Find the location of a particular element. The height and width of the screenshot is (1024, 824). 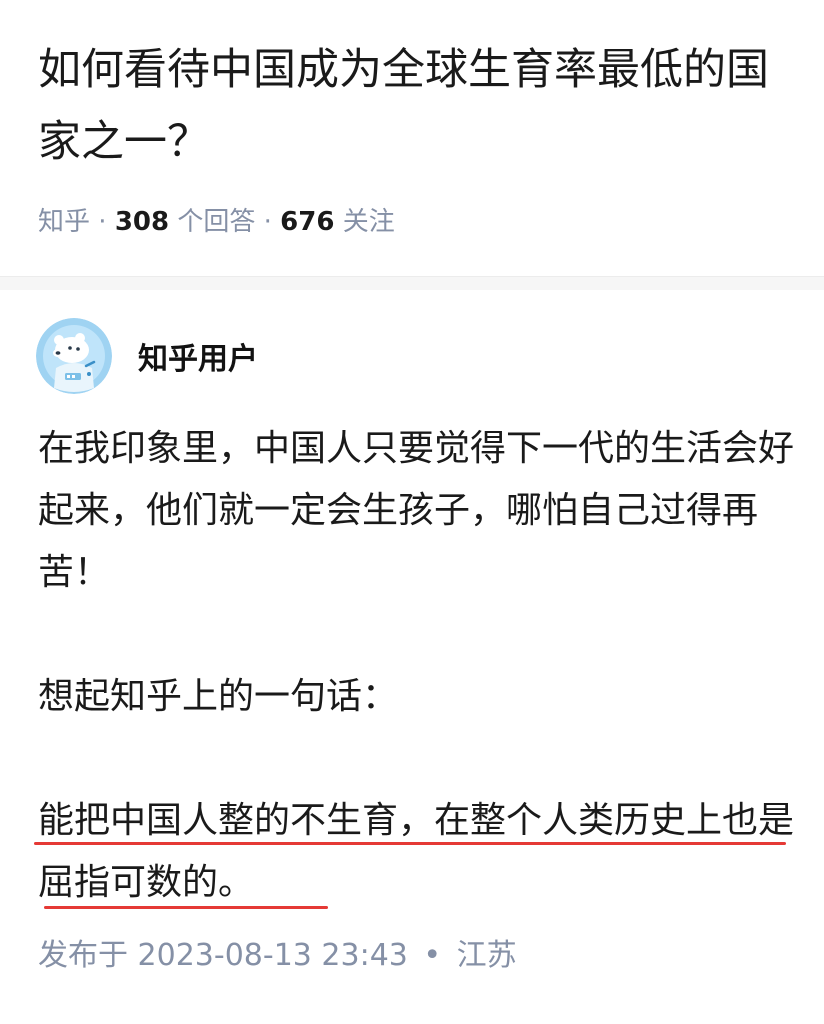

answer-paragraph: 想起知乎上的一句话： is located at coordinates (218, 696).